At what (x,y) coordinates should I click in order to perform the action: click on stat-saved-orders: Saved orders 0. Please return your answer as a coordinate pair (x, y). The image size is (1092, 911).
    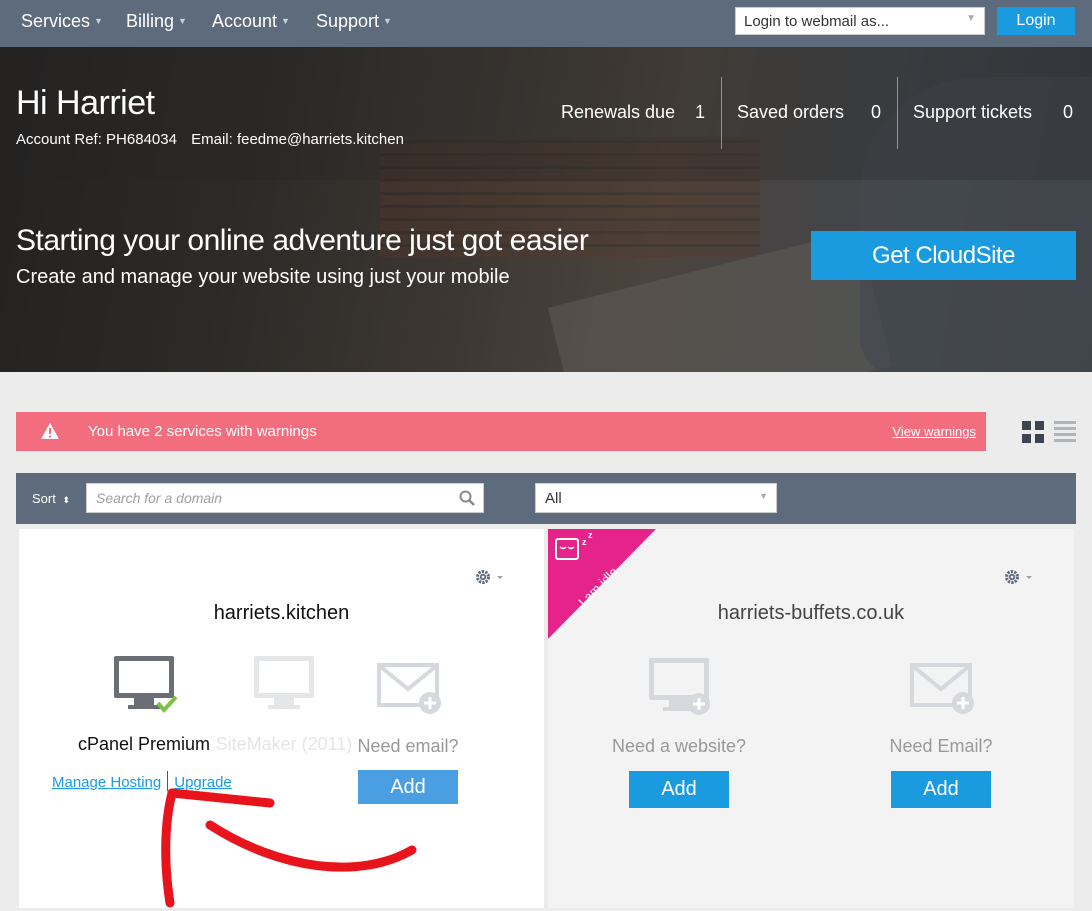
    Looking at the image, I should click on (809, 112).